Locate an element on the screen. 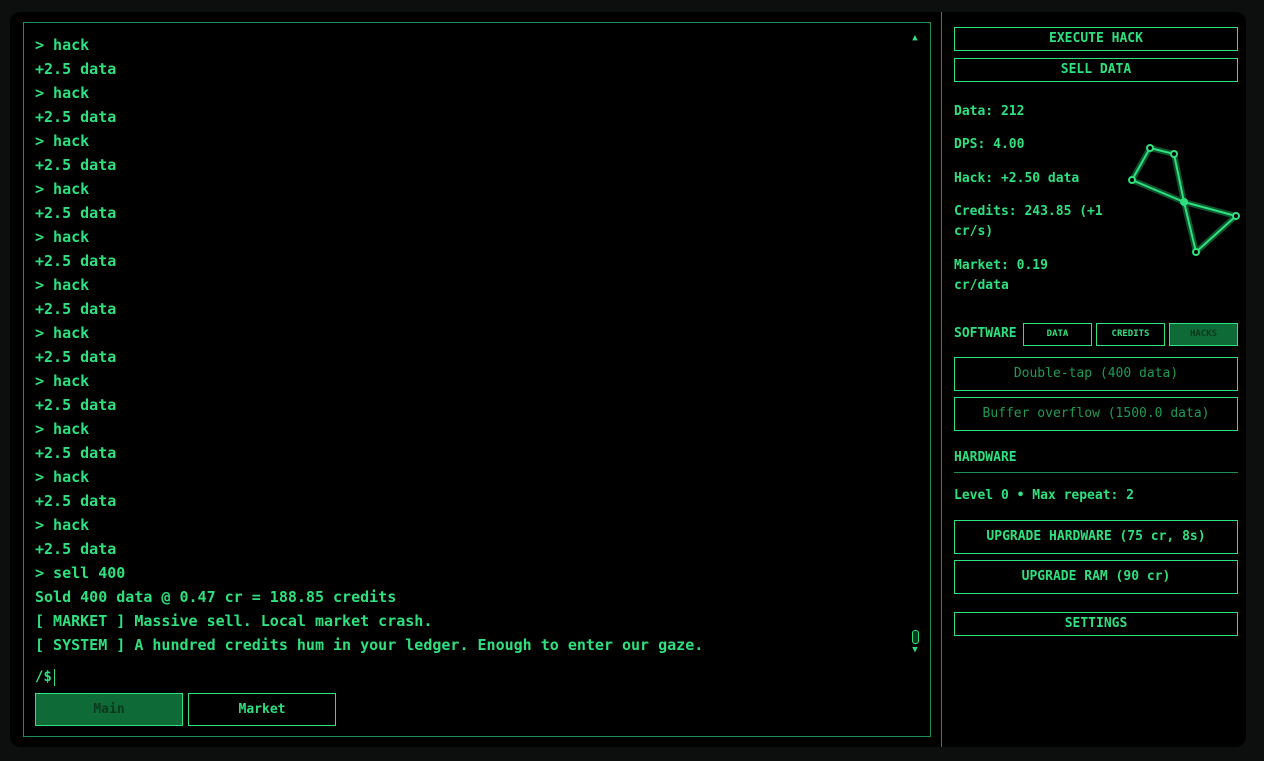 The image size is (1264, 761). hardware-divider is located at coordinates (1096, 472).